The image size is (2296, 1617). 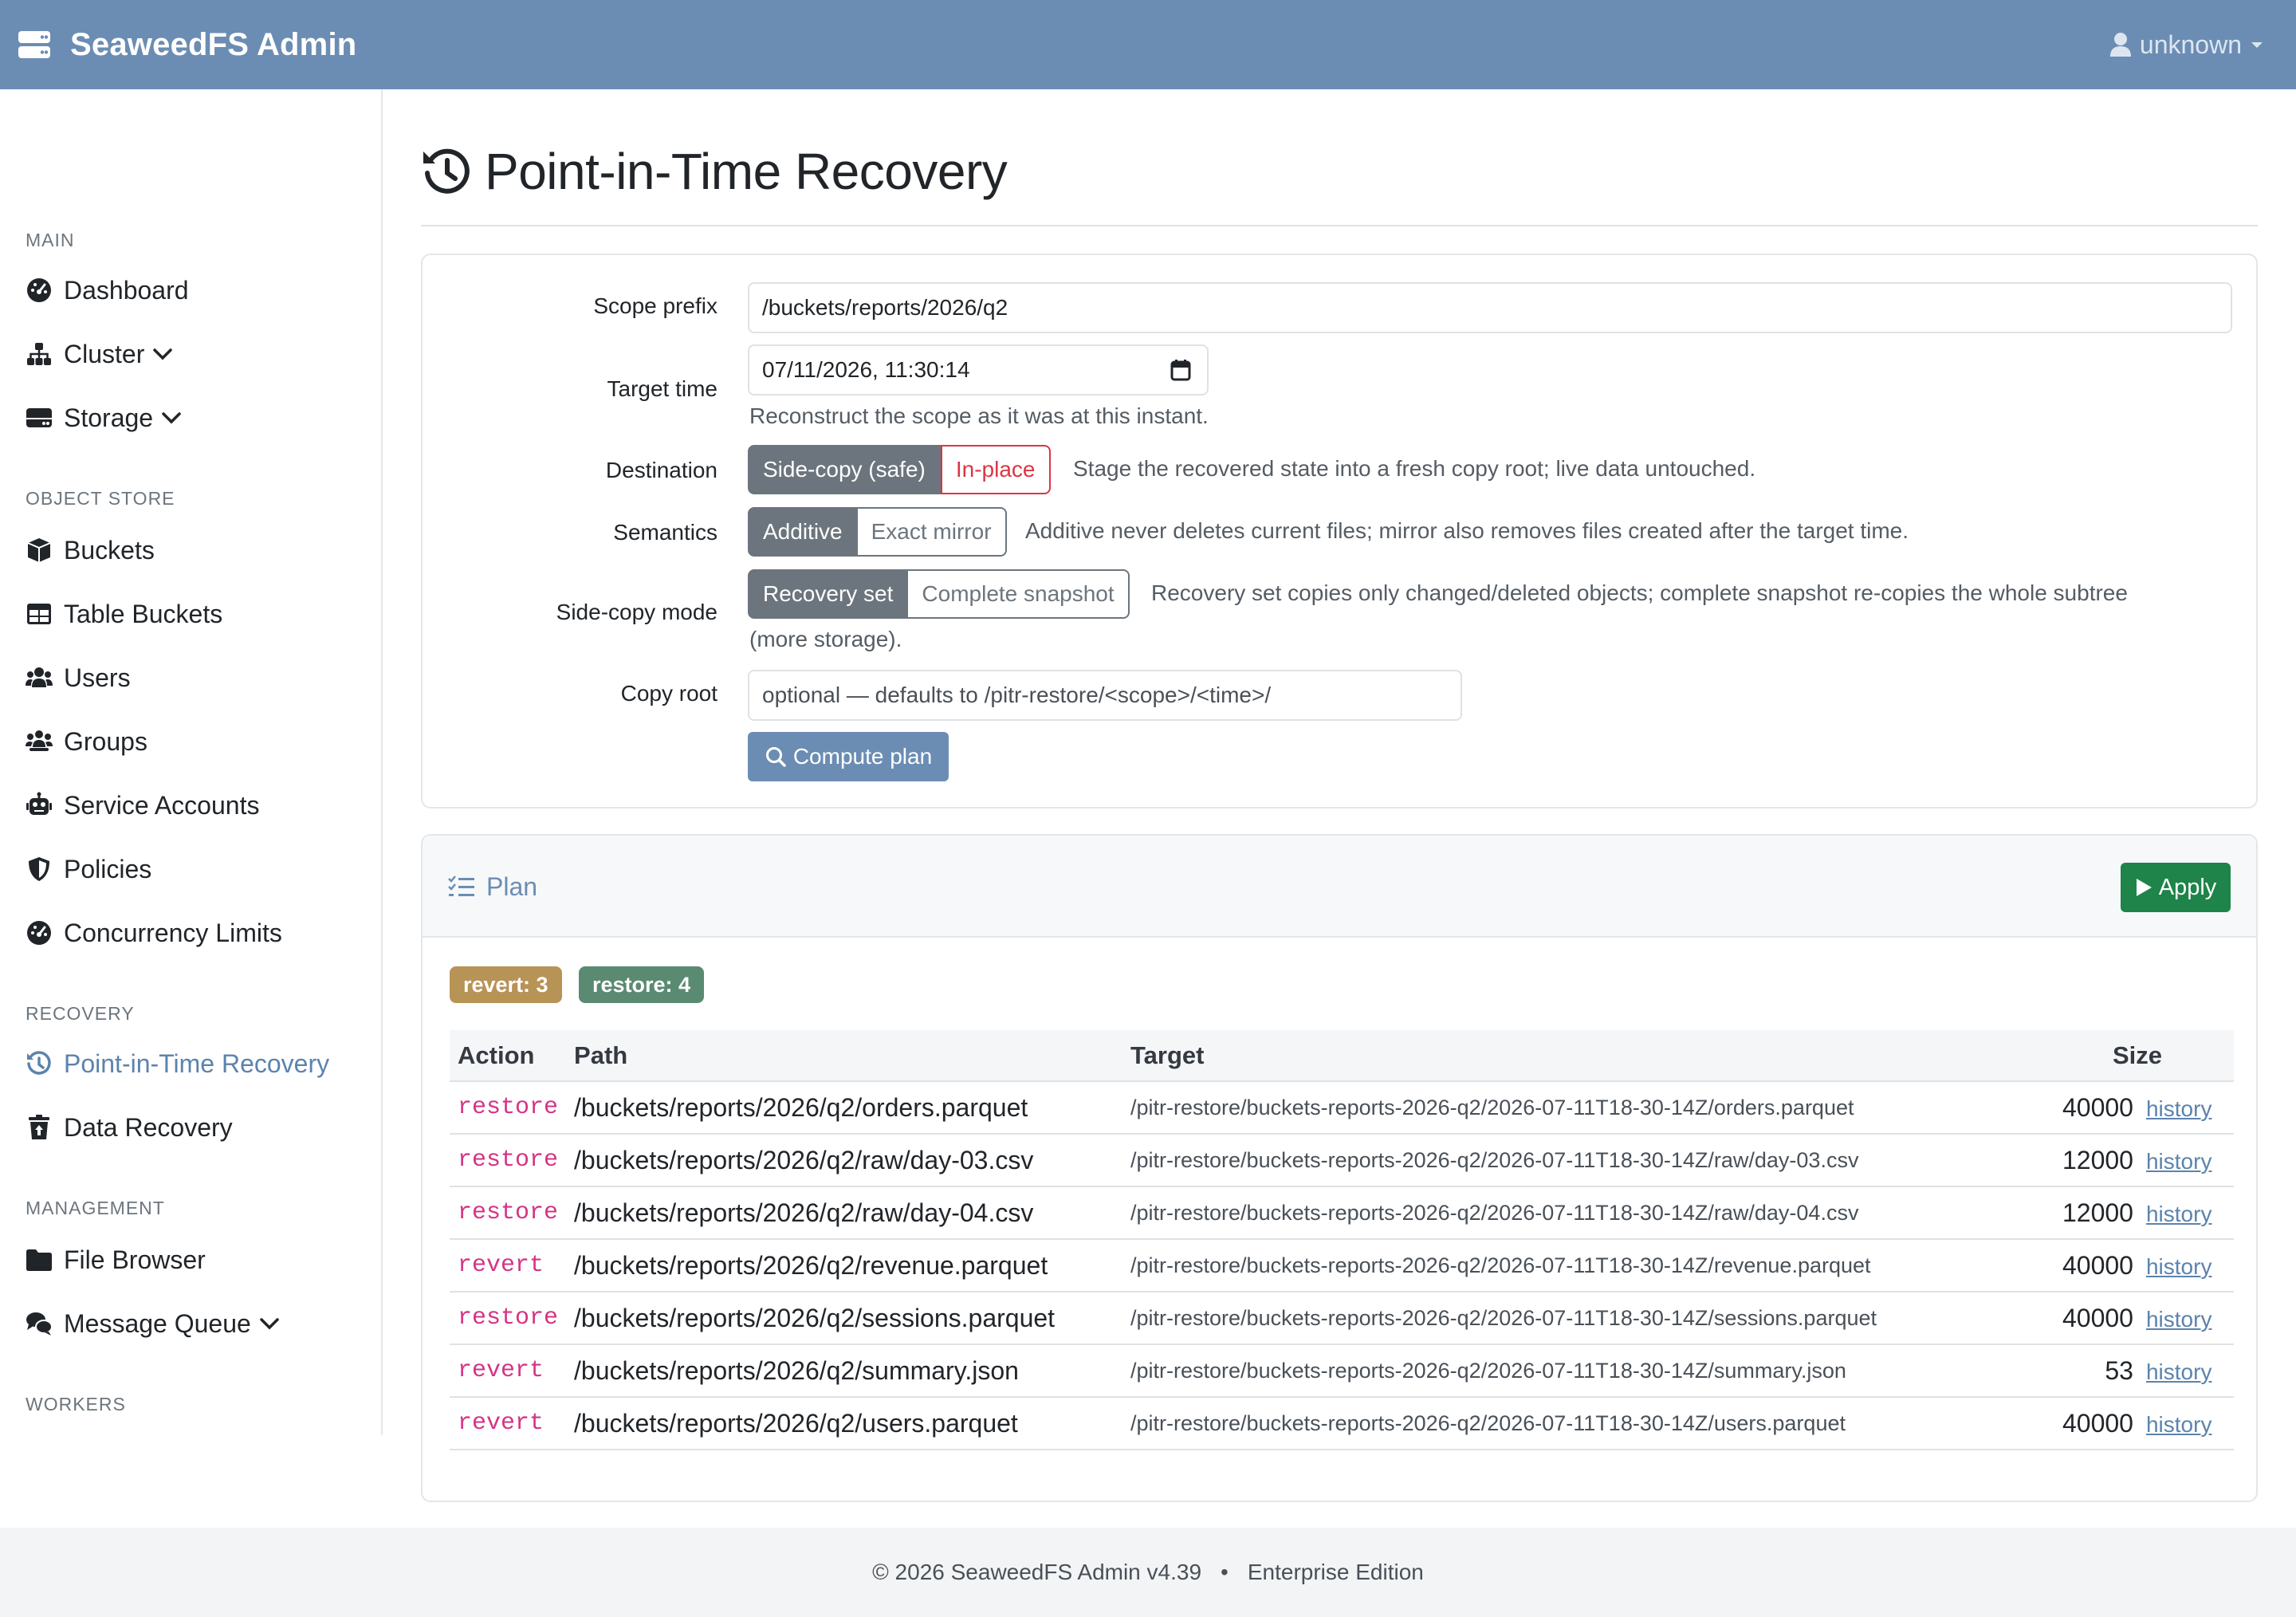 What do you see at coordinates (2120, 45) in the screenshot?
I see `user-icon` at bounding box center [2120, 45].